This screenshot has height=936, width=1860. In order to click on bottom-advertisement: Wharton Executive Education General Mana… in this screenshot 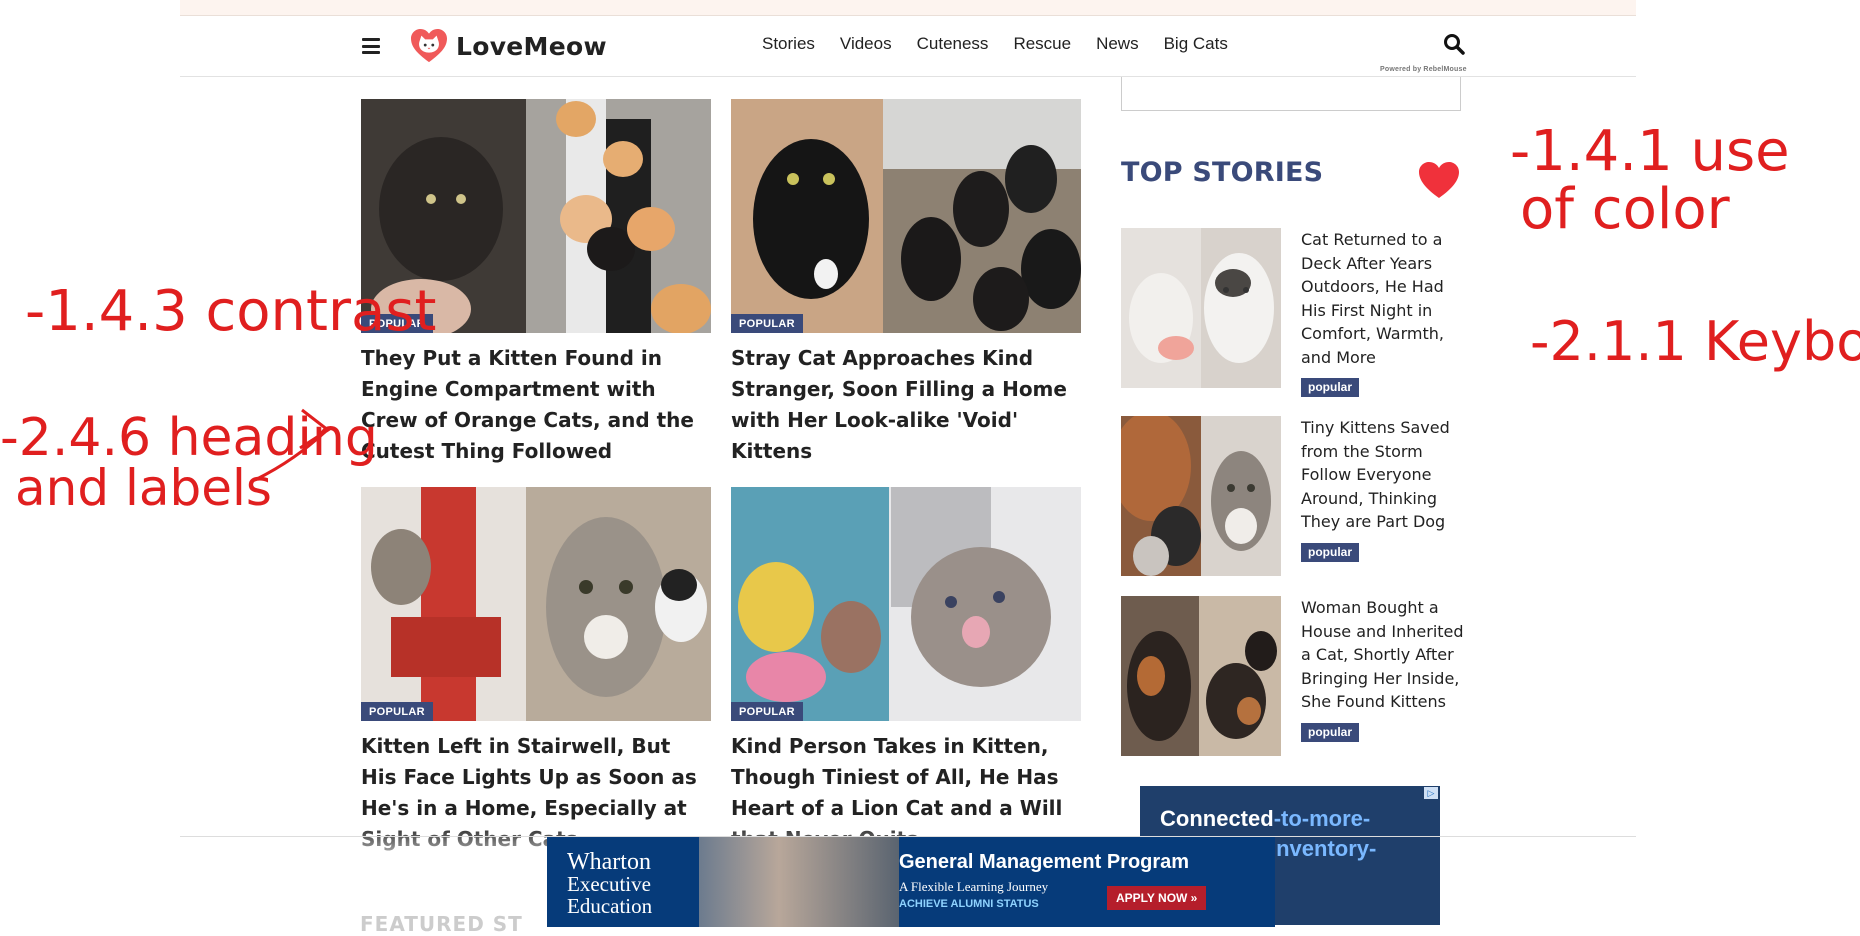, I will do `click(911, 882)`.